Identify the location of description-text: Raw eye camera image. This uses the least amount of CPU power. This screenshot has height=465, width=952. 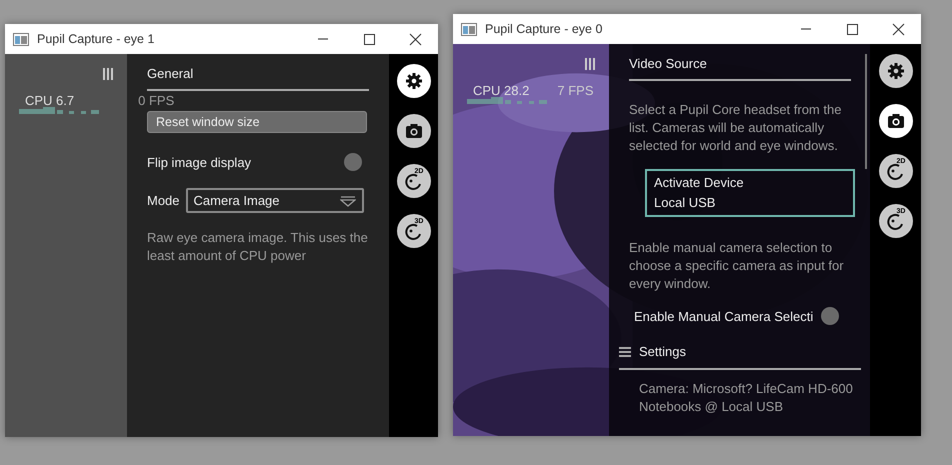
(258, 247).